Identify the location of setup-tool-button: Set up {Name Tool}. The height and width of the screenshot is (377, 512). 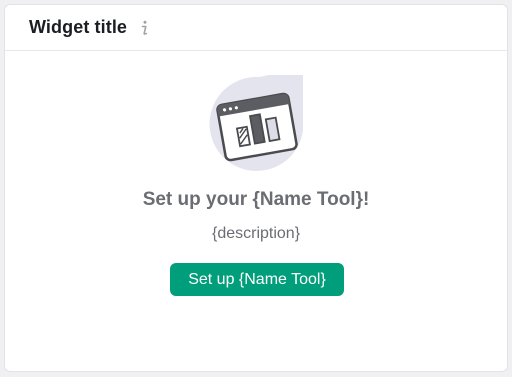
(257, 279).